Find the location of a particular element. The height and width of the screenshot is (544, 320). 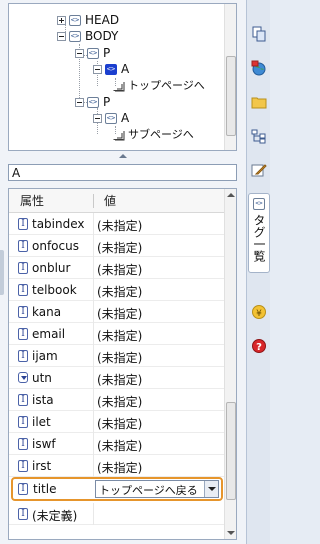

attribute-name: (未定義) is located at coordinates (55, 516).